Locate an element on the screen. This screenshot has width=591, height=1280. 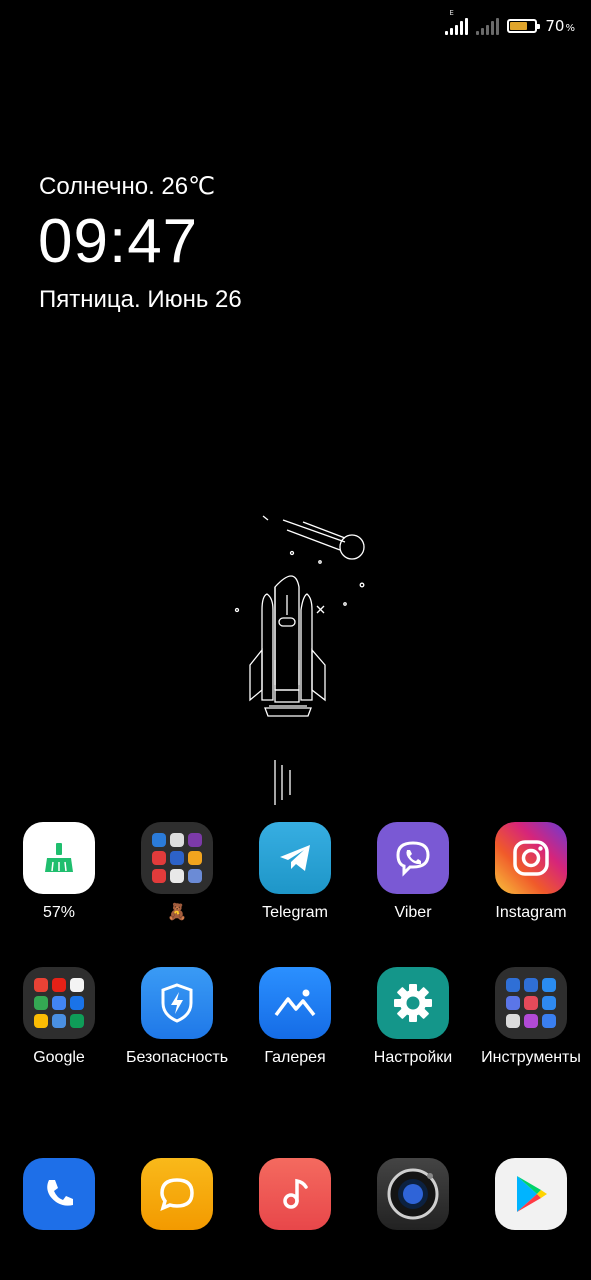
app-instagram: Instagram is located at coordinates (531, 872).